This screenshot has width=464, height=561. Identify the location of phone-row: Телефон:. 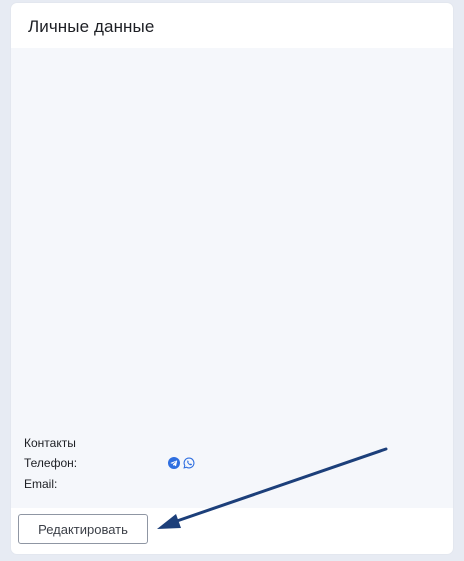
(234, 463).